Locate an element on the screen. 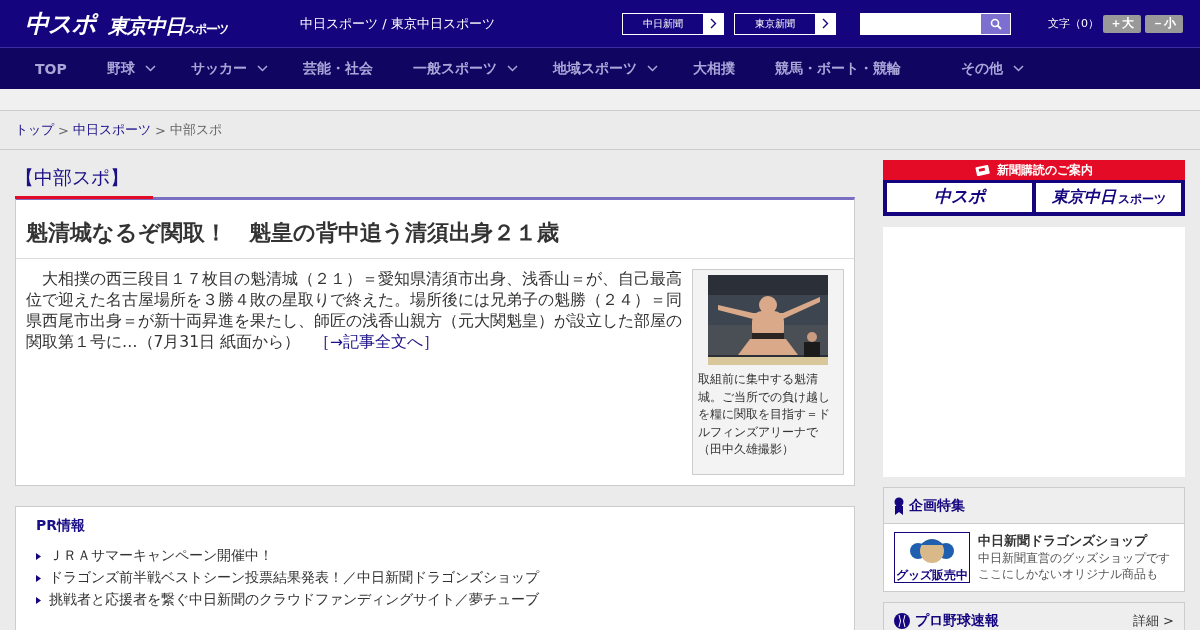  newspaper-link: 中日新聞 is located at coordinates (673, 23).